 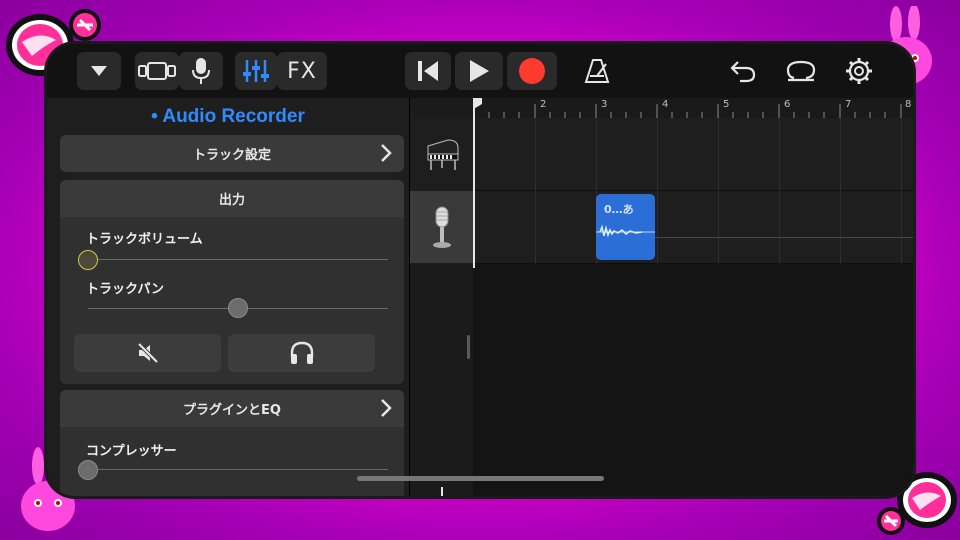 I want to click on play-icon, so click(x=479, y=71).